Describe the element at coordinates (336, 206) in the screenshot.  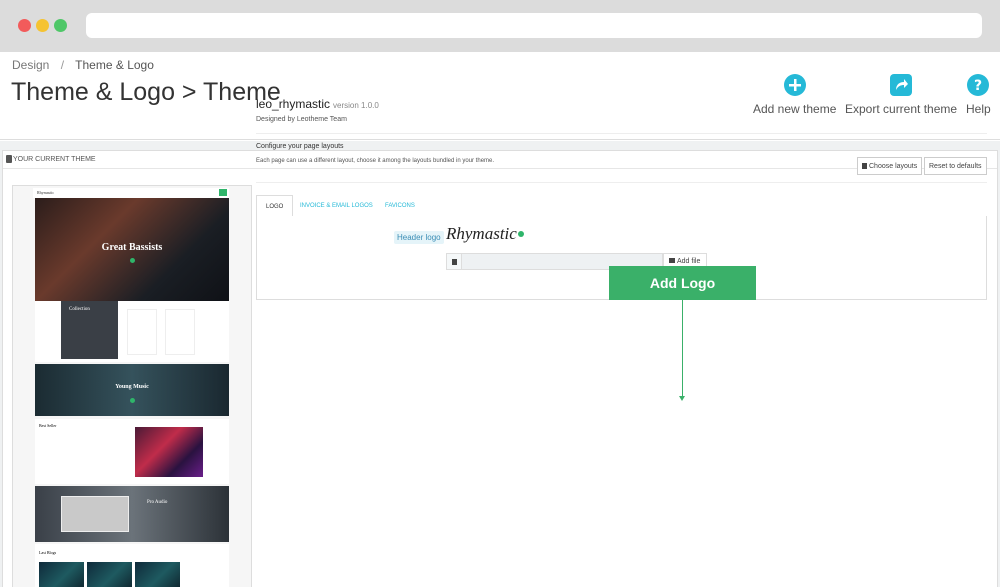
I see `tab-invoice-email-logos: INVOICE & EMAIL LOGOS` at that location.